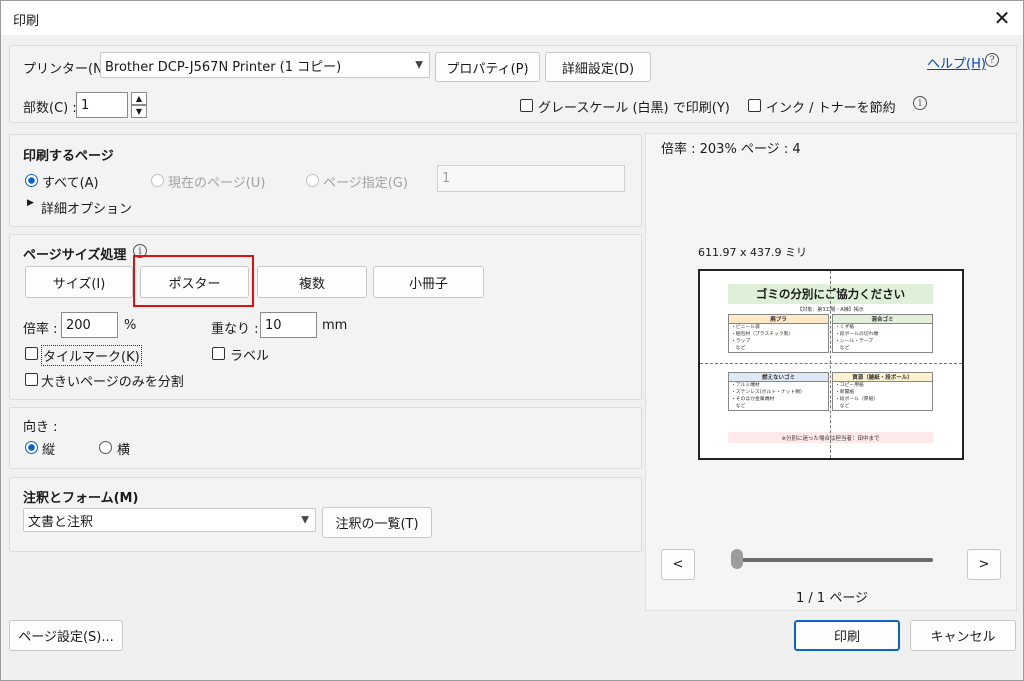  Describe the element at coordinates (30, 203) in the screenshot. I see `expand-triangle-icon: ▶` at that location.